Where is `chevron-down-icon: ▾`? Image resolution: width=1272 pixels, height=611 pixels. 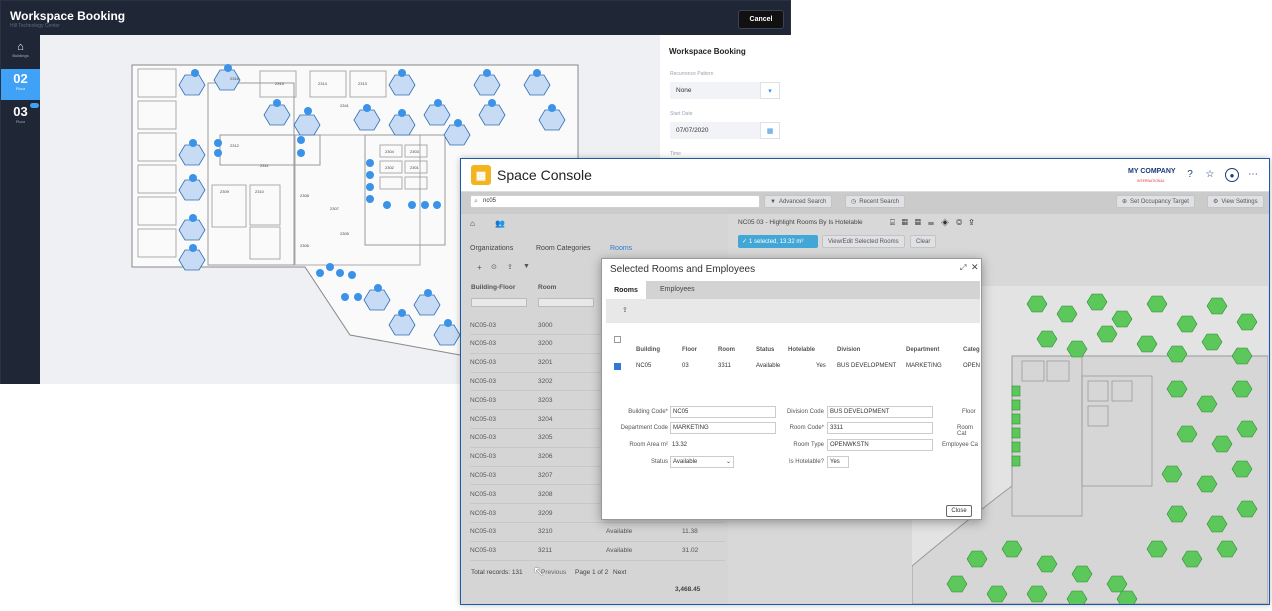
chevron-down-icon: ▾ is located at coordinates (770, 90).